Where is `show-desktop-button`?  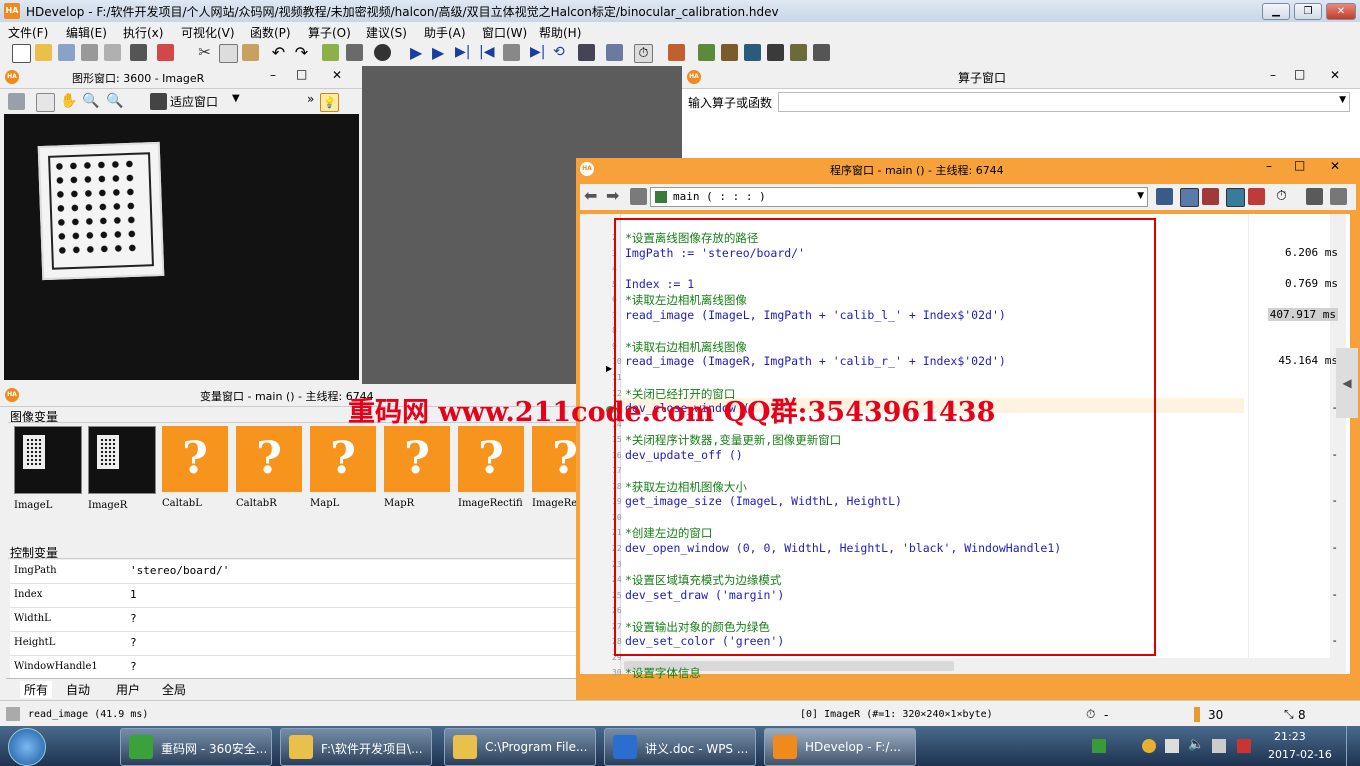 show-desktop-button is located at coordinates (1353, 746).